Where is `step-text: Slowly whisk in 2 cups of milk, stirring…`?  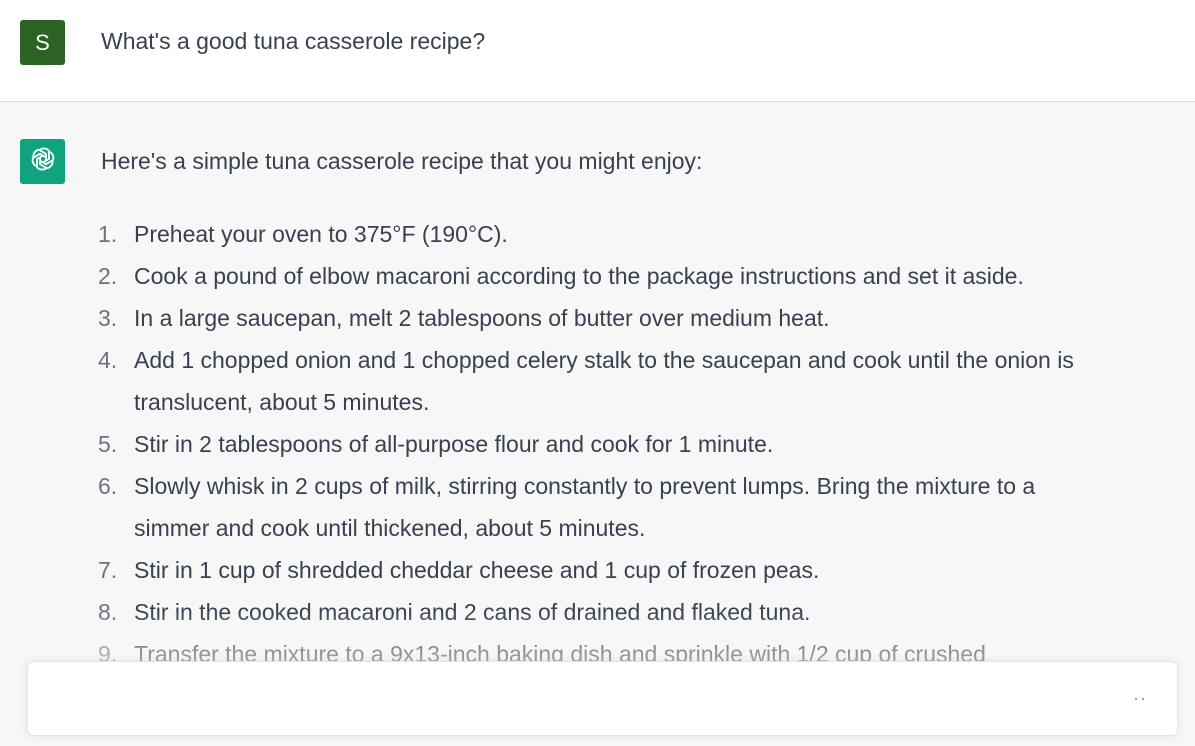 step-text: Slowly whisk in 2 cups of milk, stirring… is located at coordinates (585, 507).